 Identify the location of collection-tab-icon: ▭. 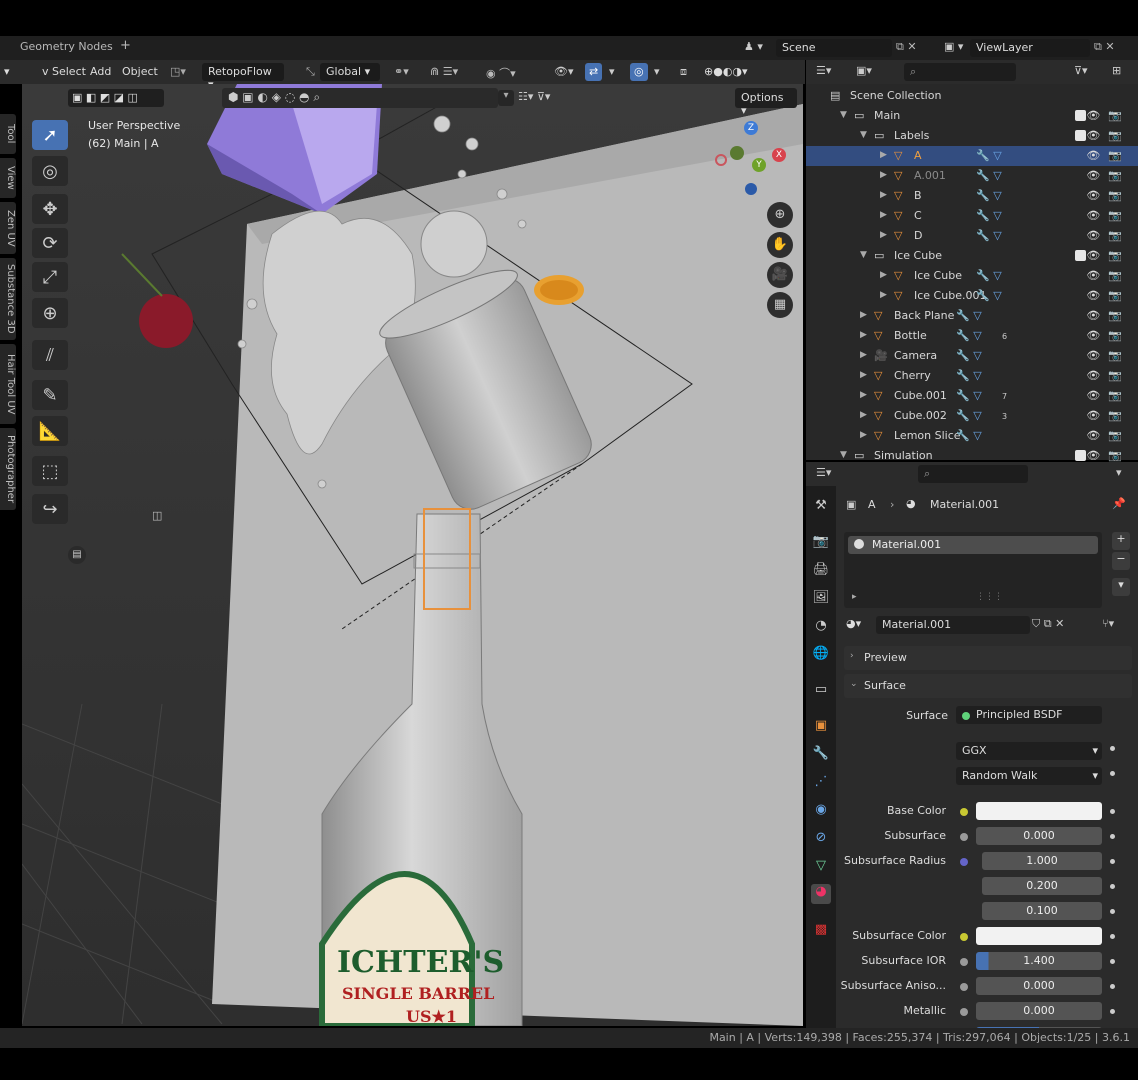
(821, 692).